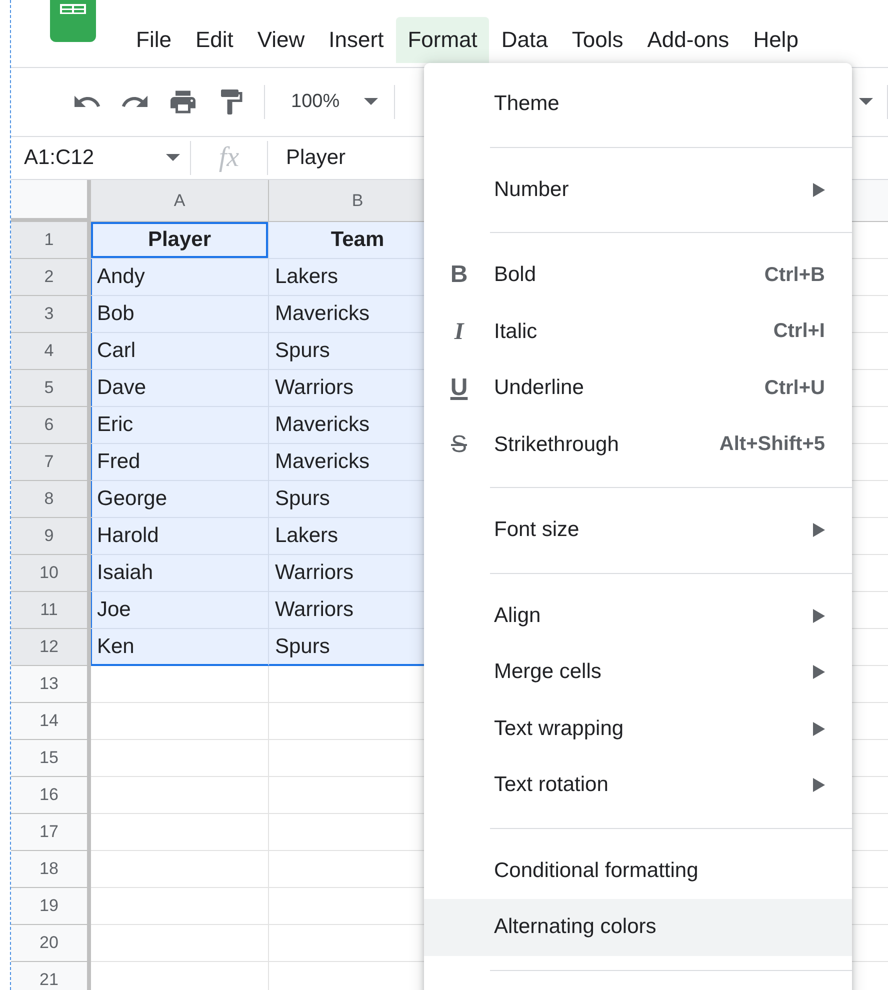  Describe the element at coordinates (180, 425) in the screenshot. I see `table-cell: Eric` at that location.